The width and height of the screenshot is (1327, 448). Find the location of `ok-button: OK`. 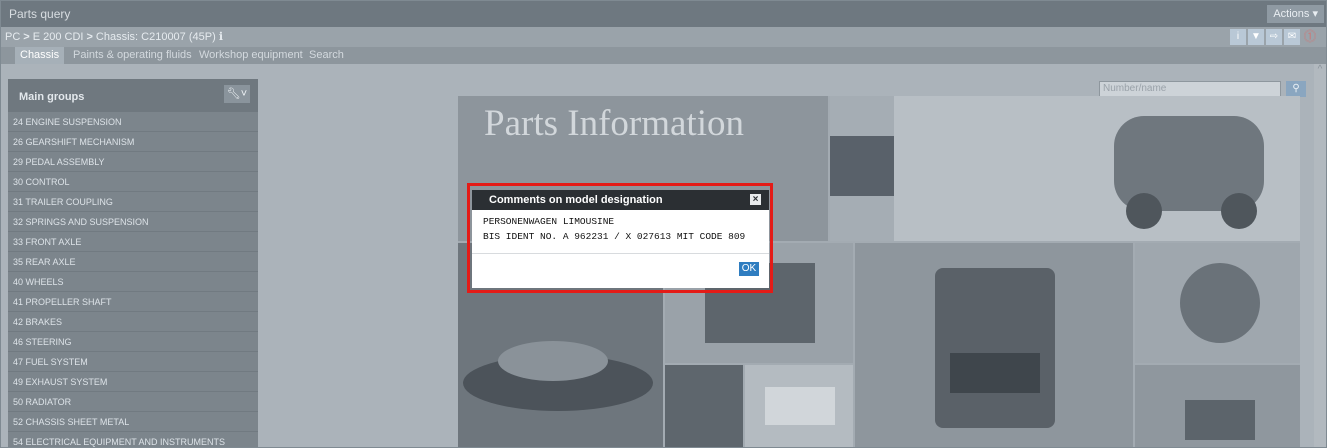

ok-button: OK is located at coordinates (749, 269).